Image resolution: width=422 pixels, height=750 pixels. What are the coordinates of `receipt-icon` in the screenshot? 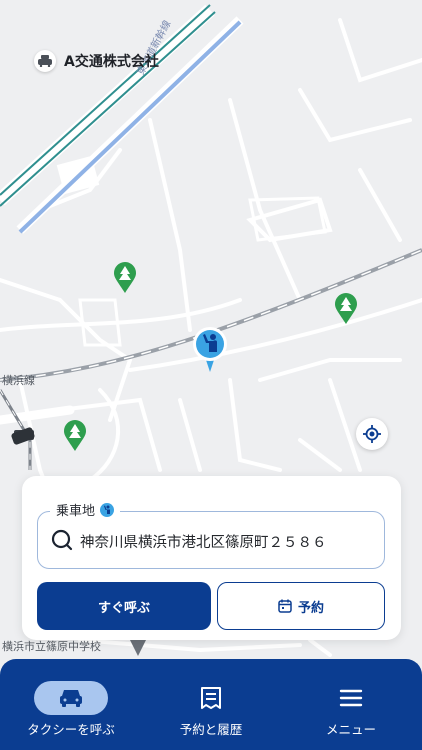 It's located at (211, 698).